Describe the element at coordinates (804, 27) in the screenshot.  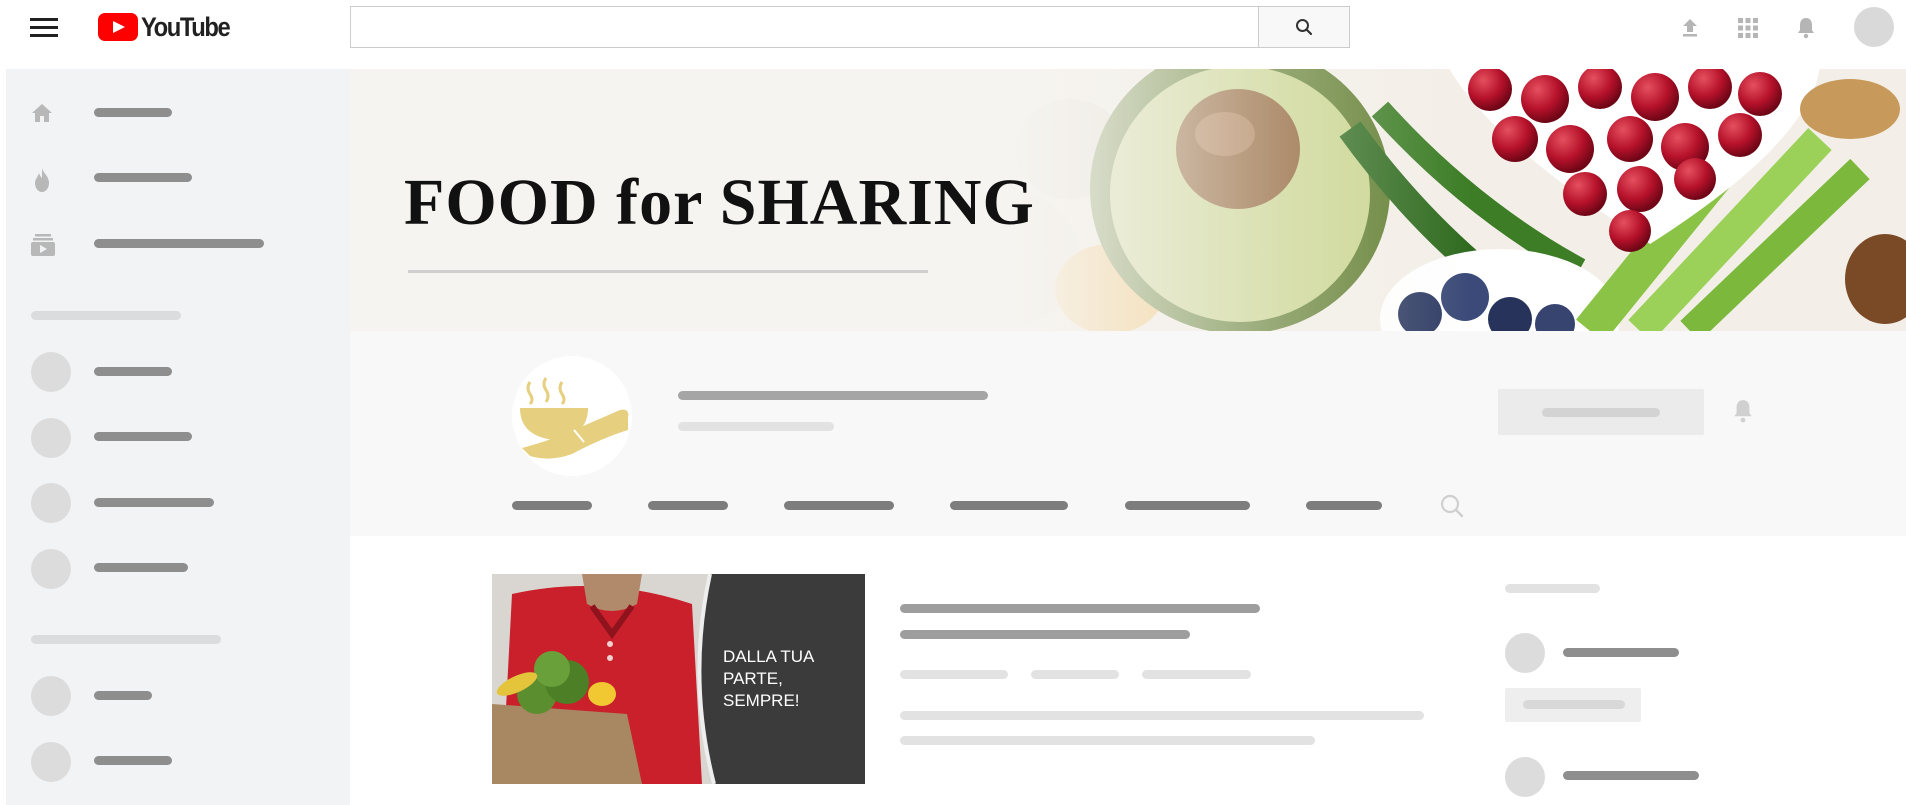
I see `search-input` at that location.